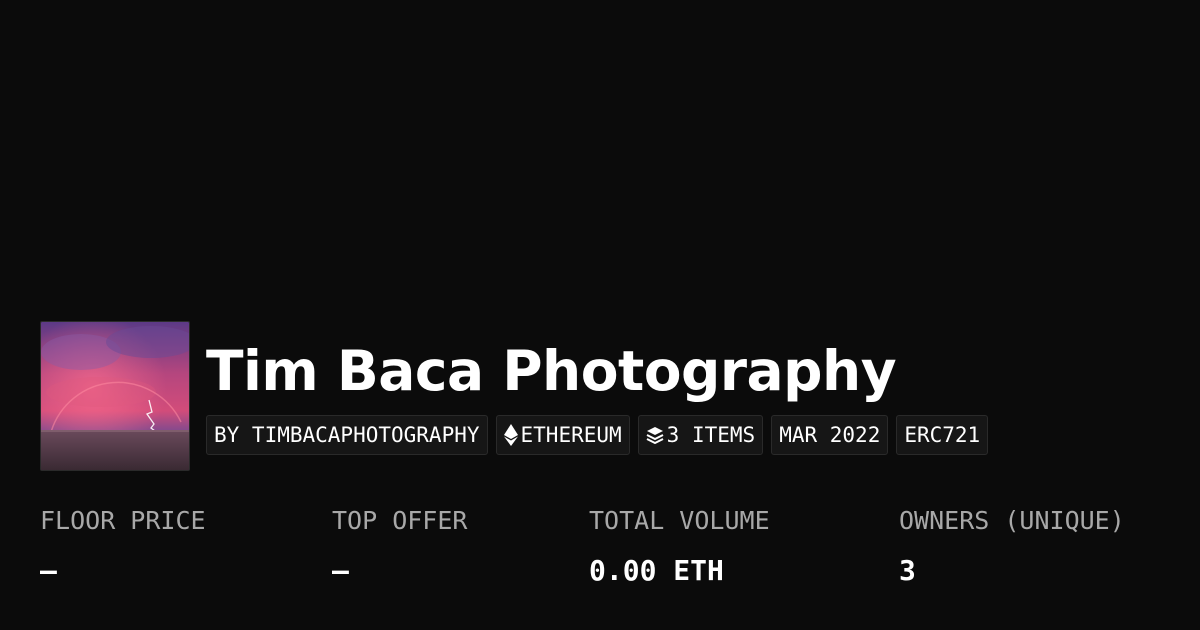 Image resolution: width=1200 pixels, height=630 pixels. I want to click on collection-title: Tim Baca Photography, so click(551, 371).